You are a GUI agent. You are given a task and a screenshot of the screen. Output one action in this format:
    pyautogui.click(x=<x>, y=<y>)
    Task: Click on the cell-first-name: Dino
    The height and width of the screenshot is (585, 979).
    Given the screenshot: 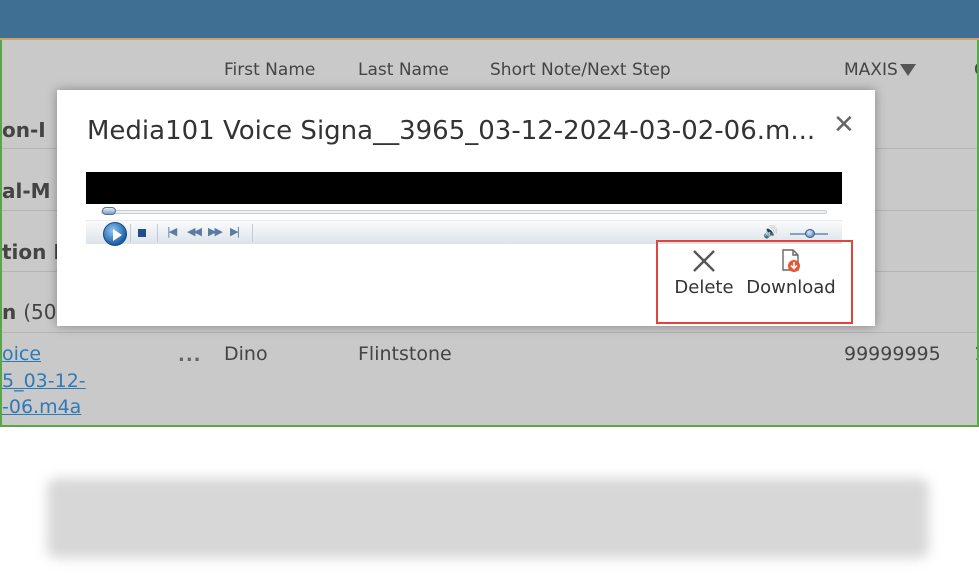 What is the action you would take?
    pyautogui.click(x=246, y=354)
    